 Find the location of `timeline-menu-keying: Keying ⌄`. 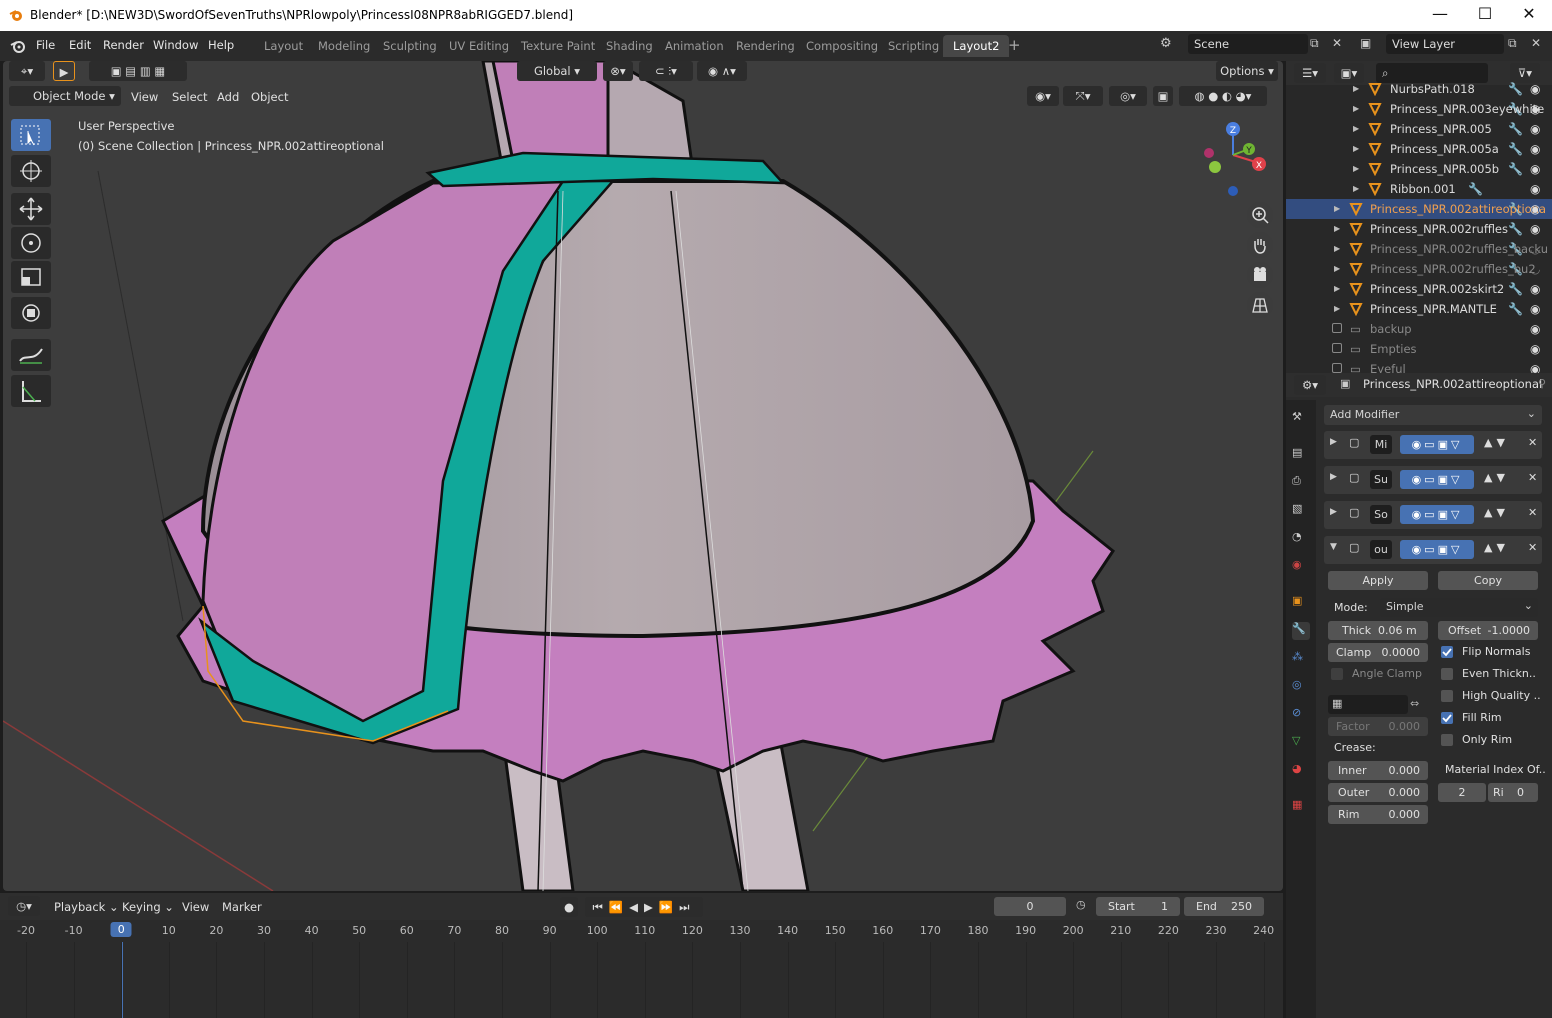

timeline-menu-keying: Keying ⌄ is located at coordinates (148, 907).